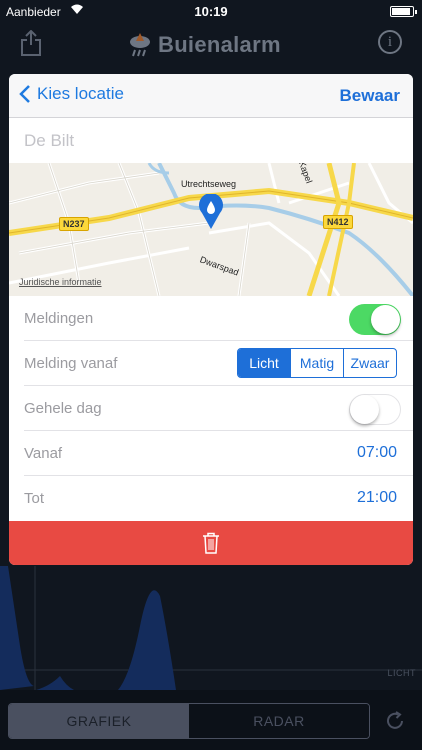 This screenshot has width=422, height=750. Describe the element at coordinates (209, 184) in the screenshot. I see `map-road-label-1: Utrechtseweg` at that location.